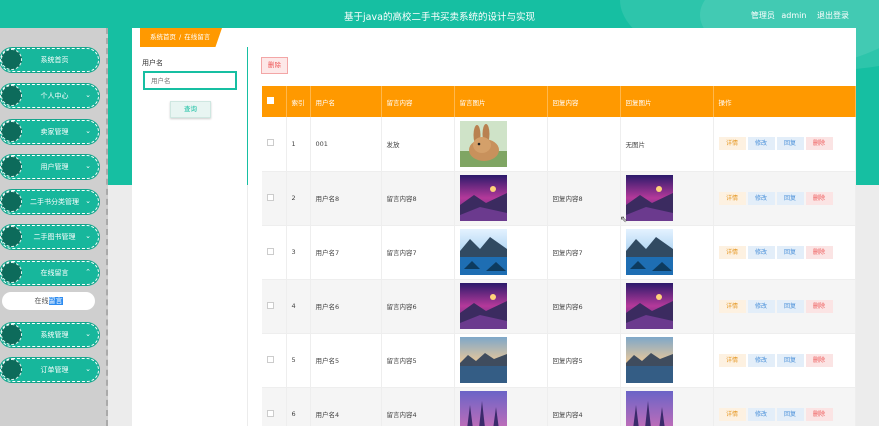 The height and width of the screenshot is (426, 879). What do you see at coordinates (635, 144) in the screenshot?
I see `no-image-text: 无图片` at bounding box center [635, 144].